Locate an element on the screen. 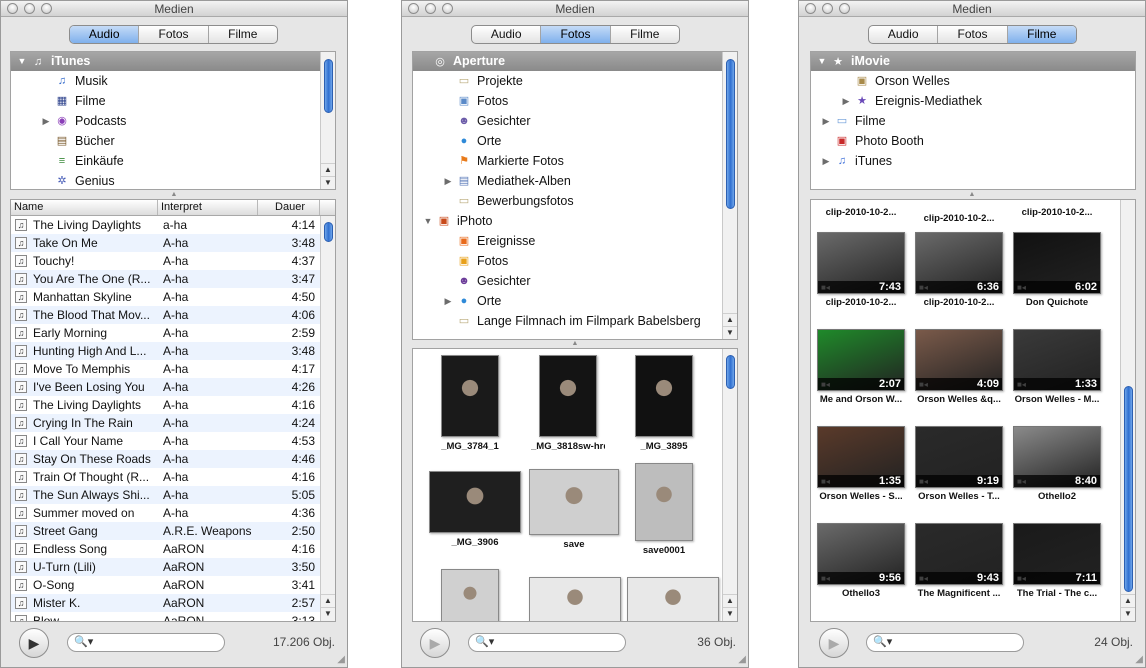 This screenshot has width=1146, height=668. table-row: ♫ Mister K. AaRON 2:57 is located at coordinates (173, 603).